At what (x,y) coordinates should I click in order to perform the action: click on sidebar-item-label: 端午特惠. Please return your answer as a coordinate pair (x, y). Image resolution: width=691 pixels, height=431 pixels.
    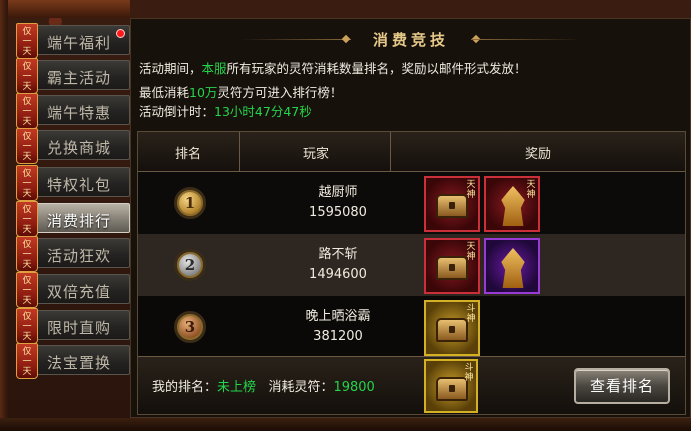
    Looking at the image, I should click on (79, 113).